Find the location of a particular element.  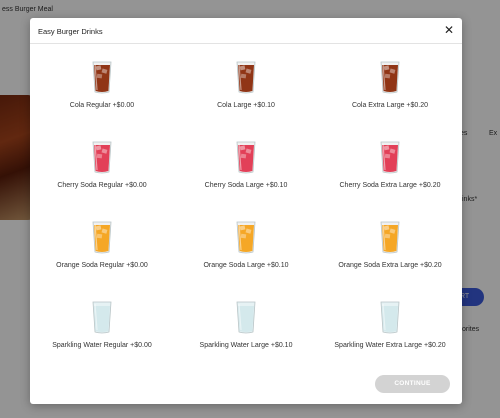

drink-option-cola: Cola Large +$0.10 is located at coordinates (246, 85).